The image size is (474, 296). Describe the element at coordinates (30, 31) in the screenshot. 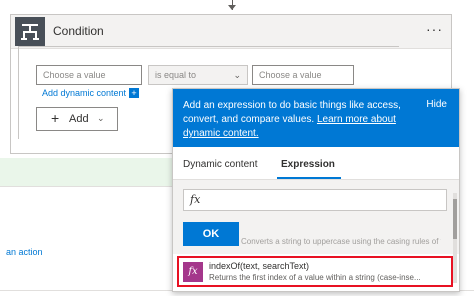

I see `condition-icon` at that location.